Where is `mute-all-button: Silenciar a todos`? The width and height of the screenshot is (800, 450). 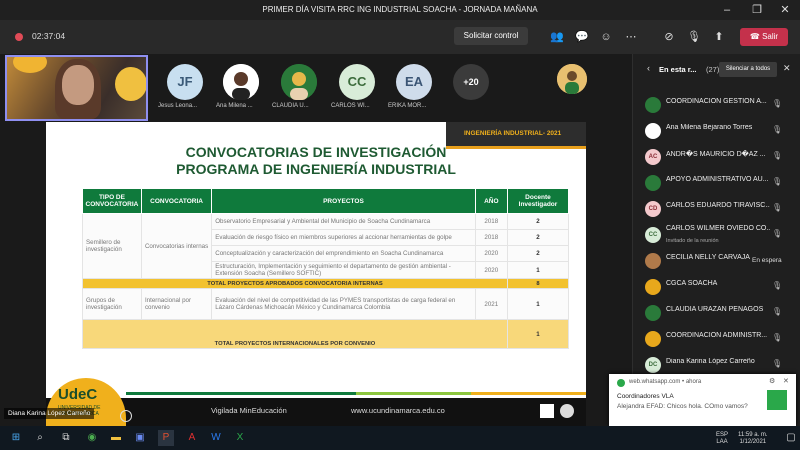 mute-all-button: Silenciar a todos is located at coordinates (748, 69).